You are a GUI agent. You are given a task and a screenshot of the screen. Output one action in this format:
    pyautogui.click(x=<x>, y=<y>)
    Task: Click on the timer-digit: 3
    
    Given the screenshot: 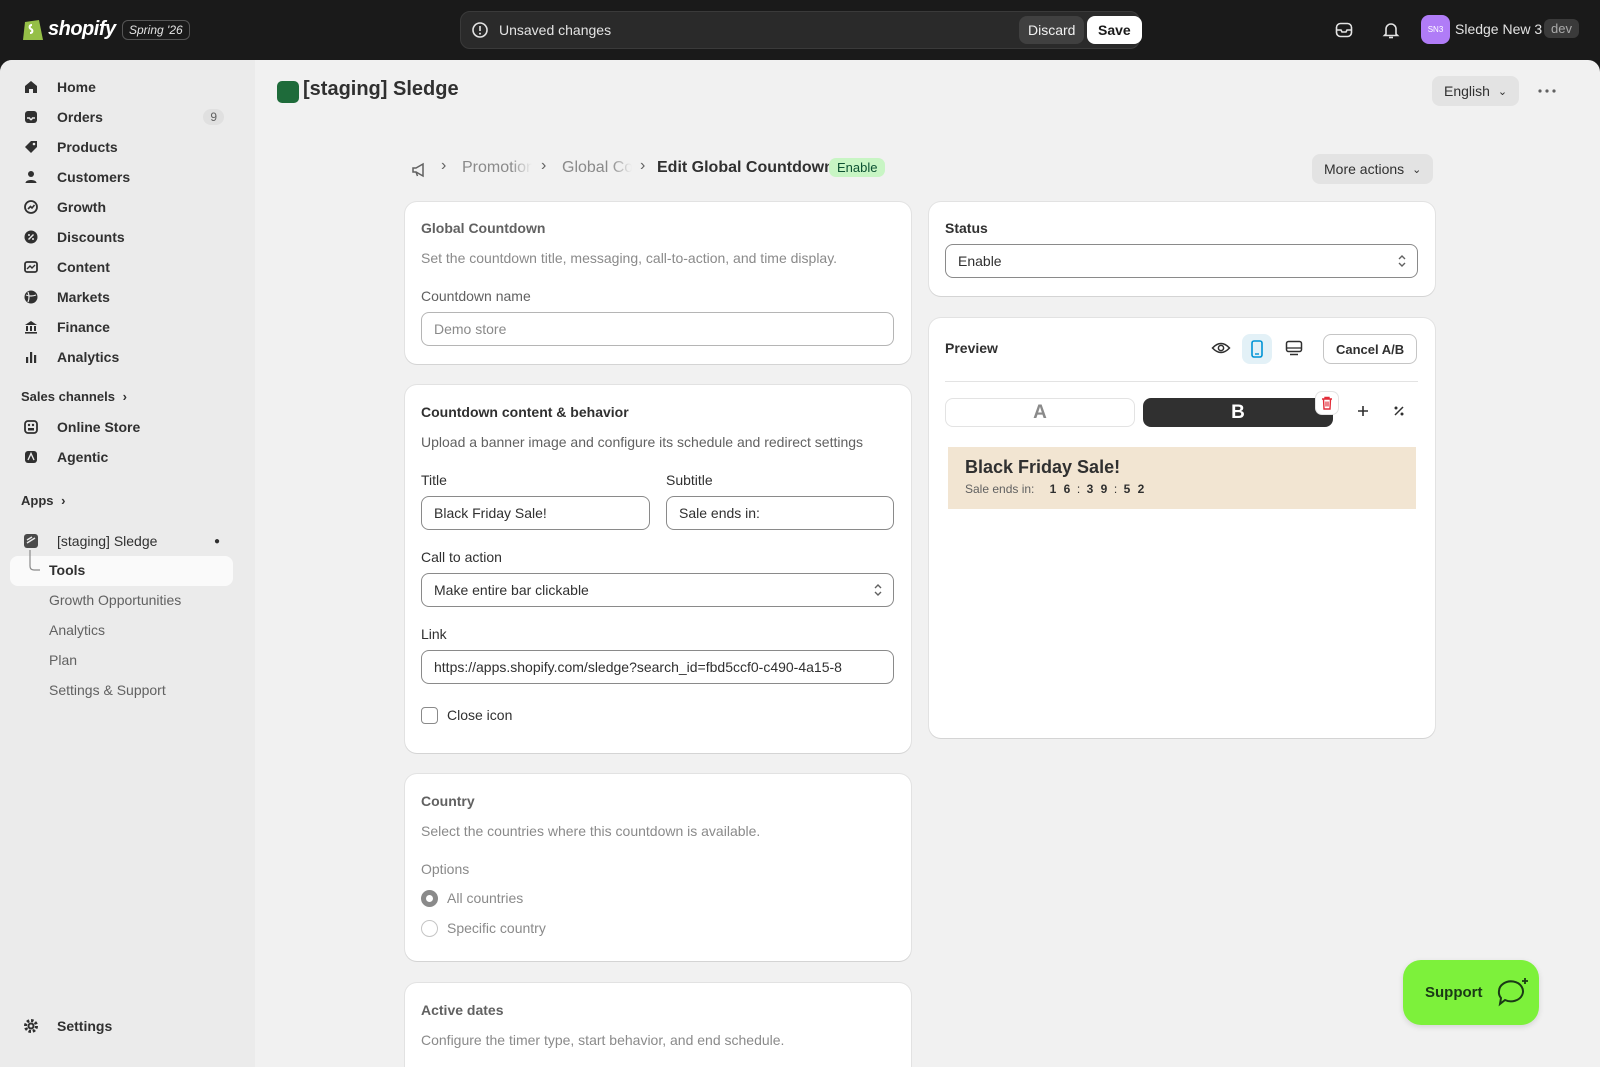 What is the action you would take?
    pyautogui.click(x=1090, y=489)
    